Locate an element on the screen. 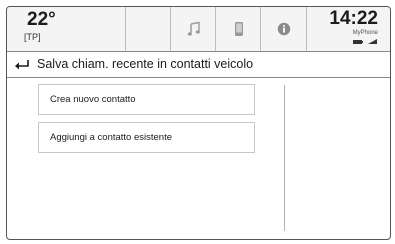 This screenshot has height=244, width=395. panel-divider is located at coordinates (284, 158).